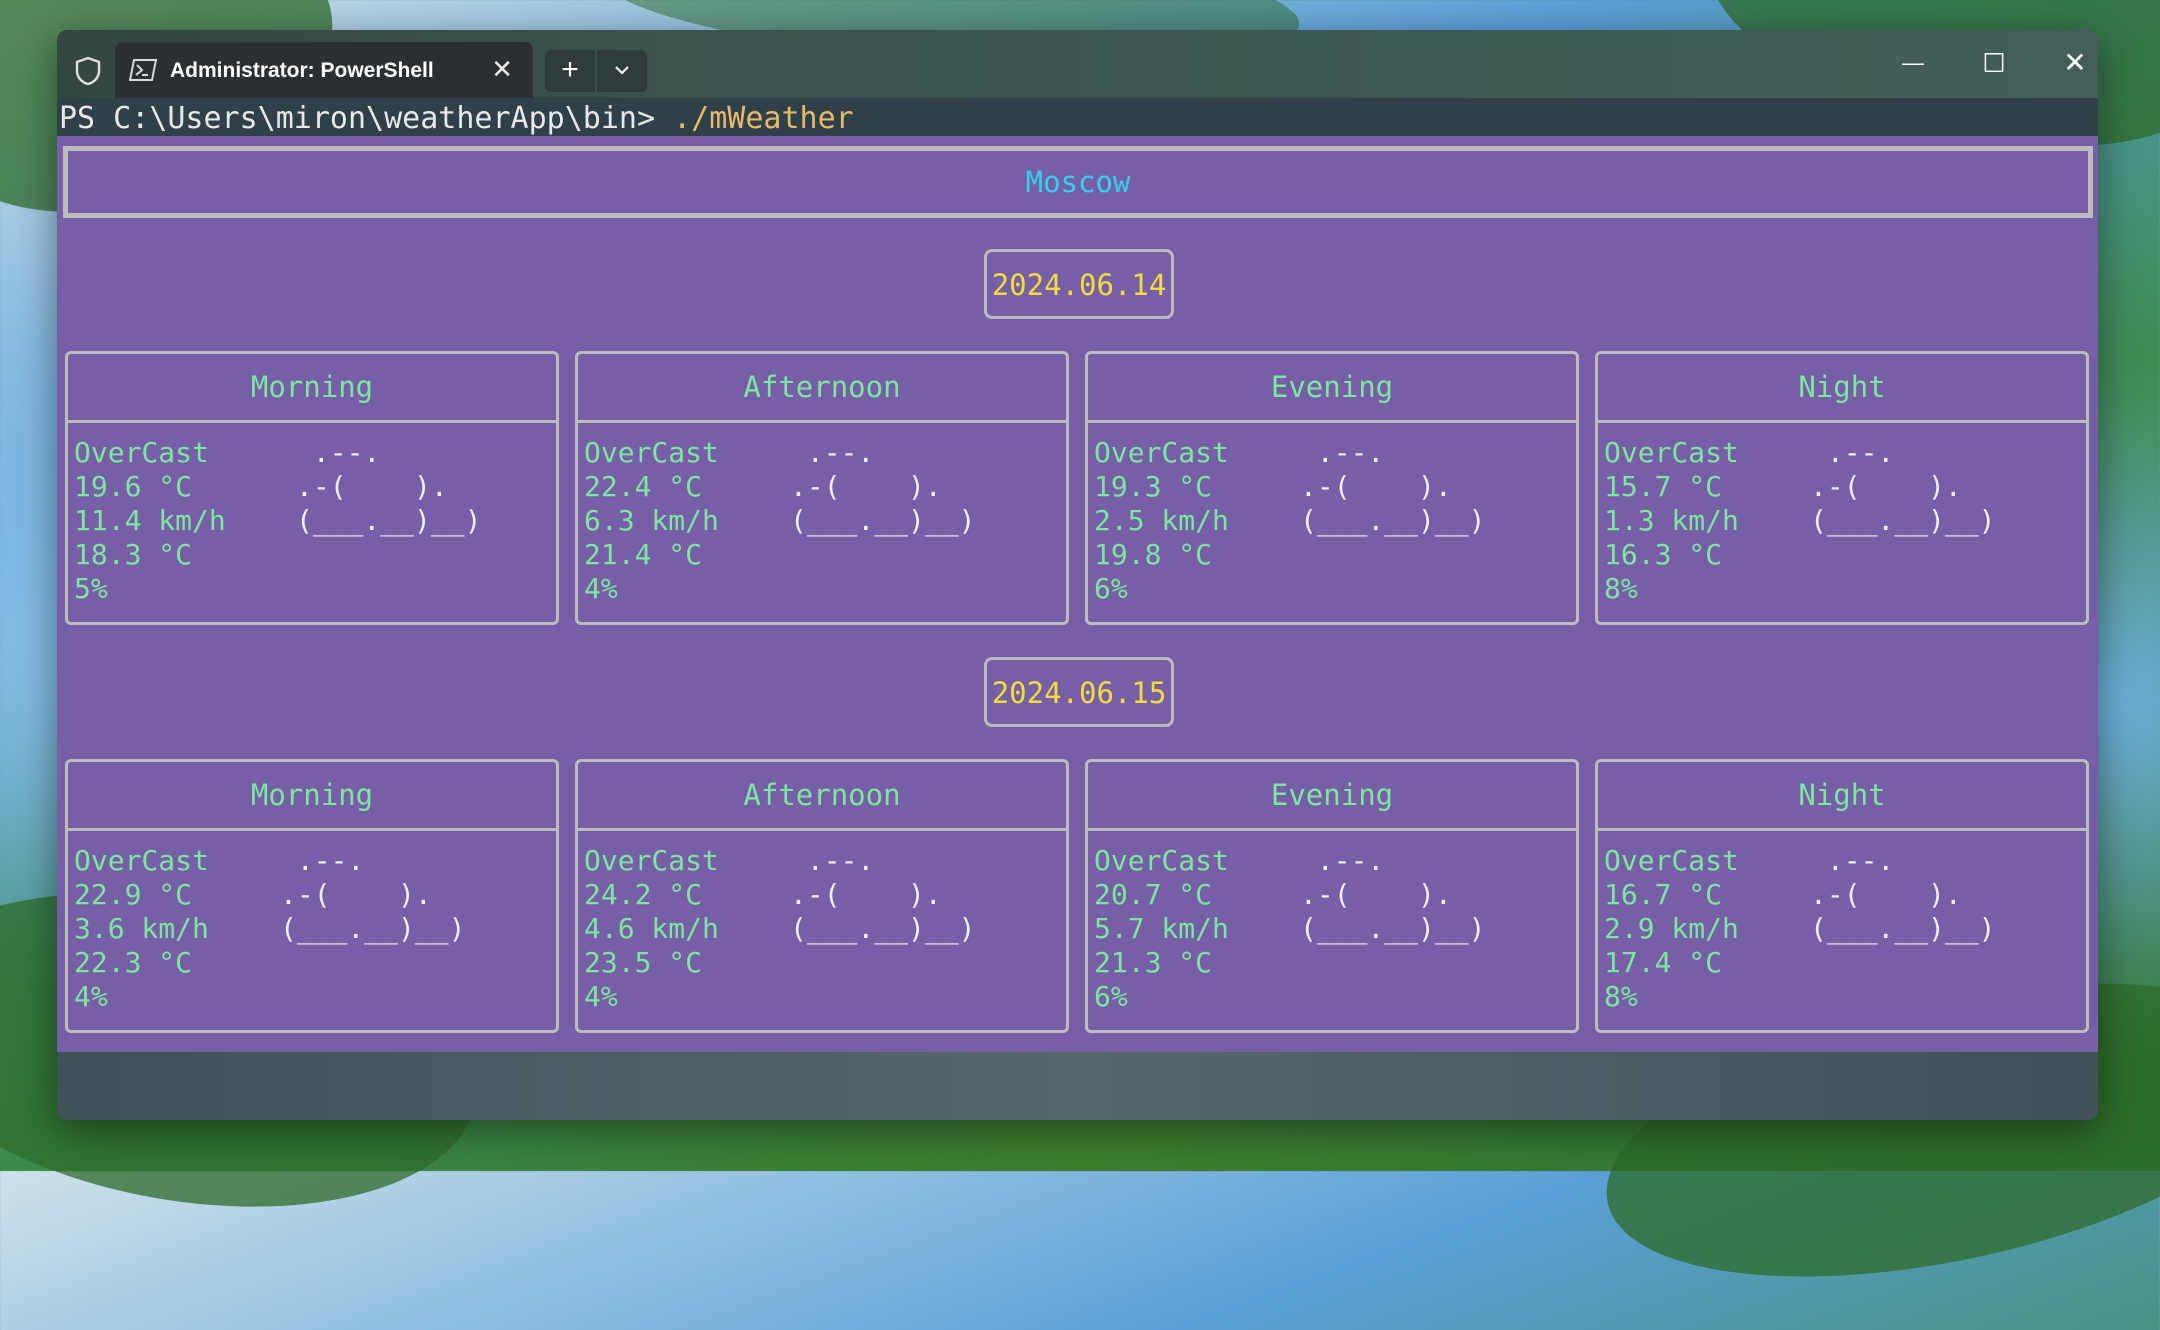 Image resolution: width=2160 pixels, height=1330 pixels. What do you see at coordinates (1663, 894) in the screenshot?
I see `temperature: 16.7 °C` at bounding box center [1663, 894].